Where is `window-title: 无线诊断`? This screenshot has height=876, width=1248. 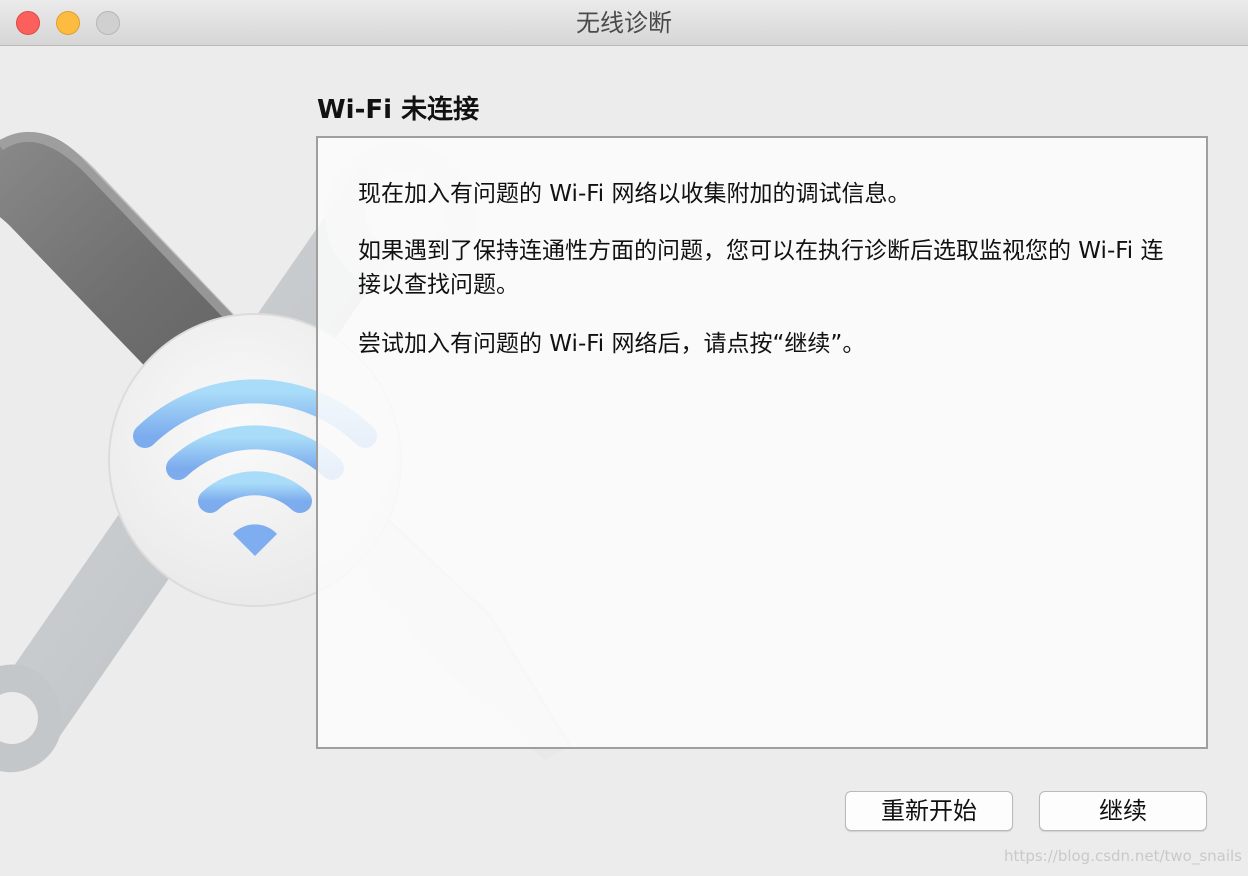
window-title: 无线诊断 is located at coordinates (624, 23).